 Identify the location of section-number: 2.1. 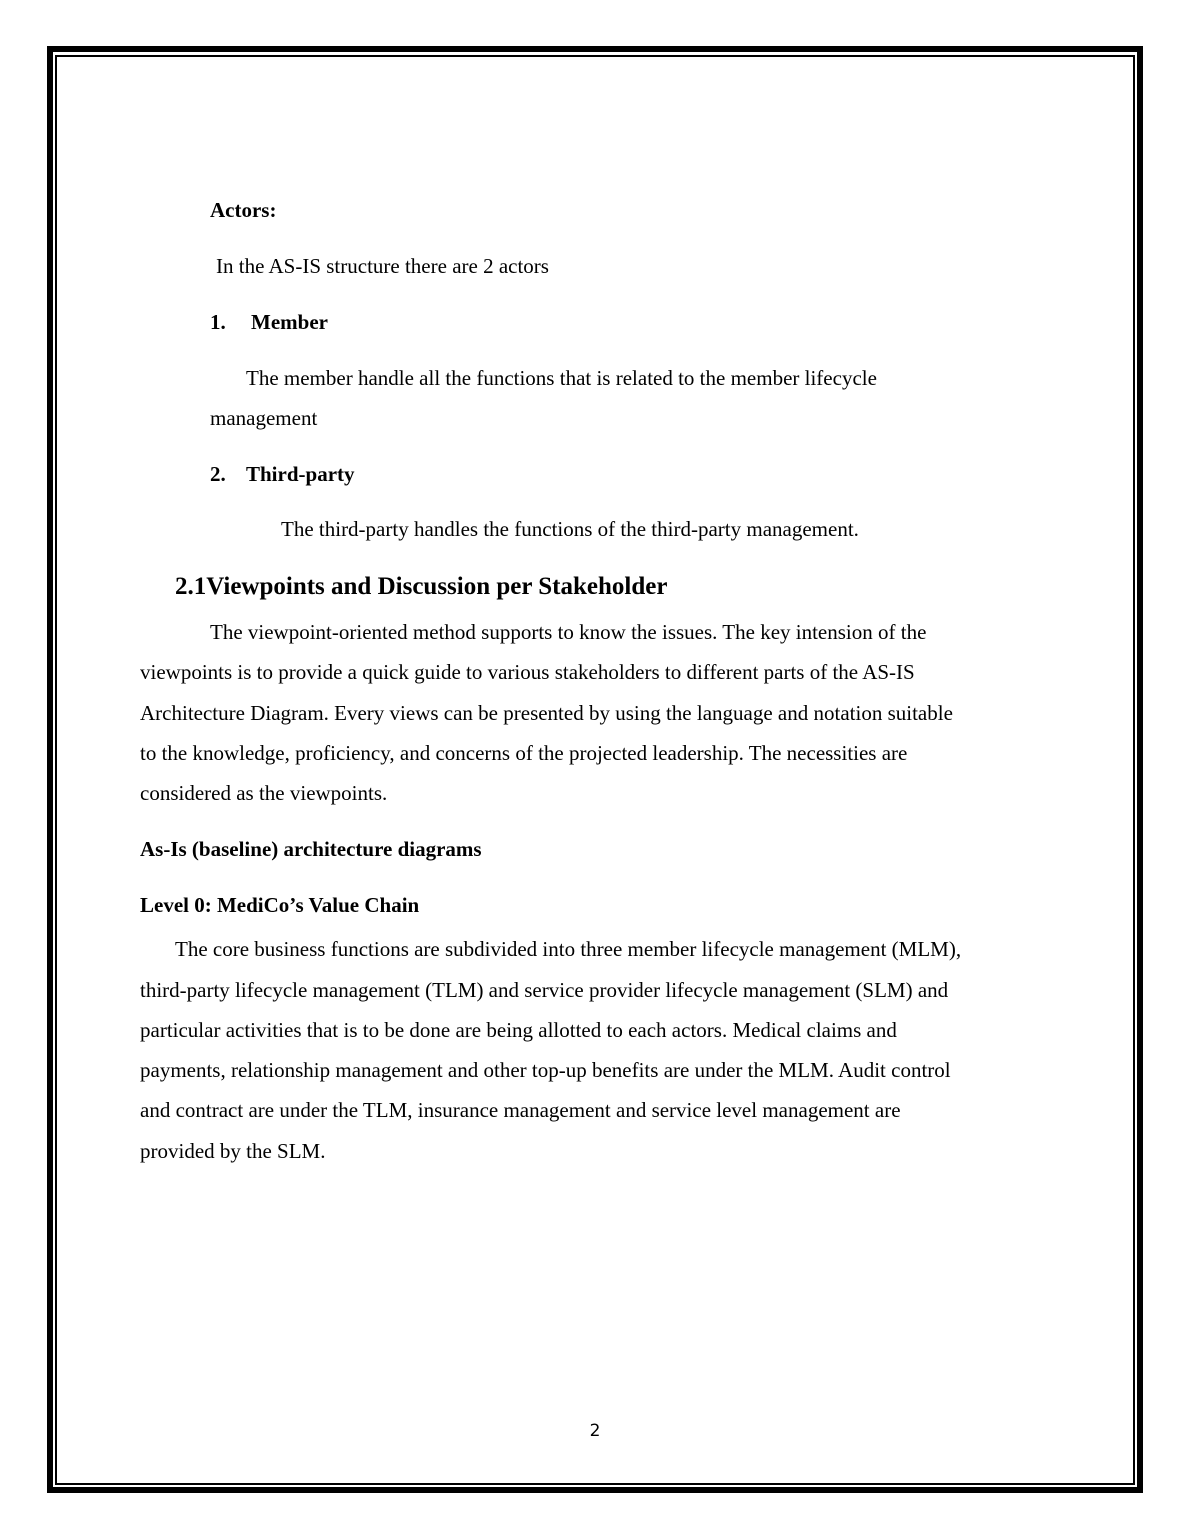
(191, 586).